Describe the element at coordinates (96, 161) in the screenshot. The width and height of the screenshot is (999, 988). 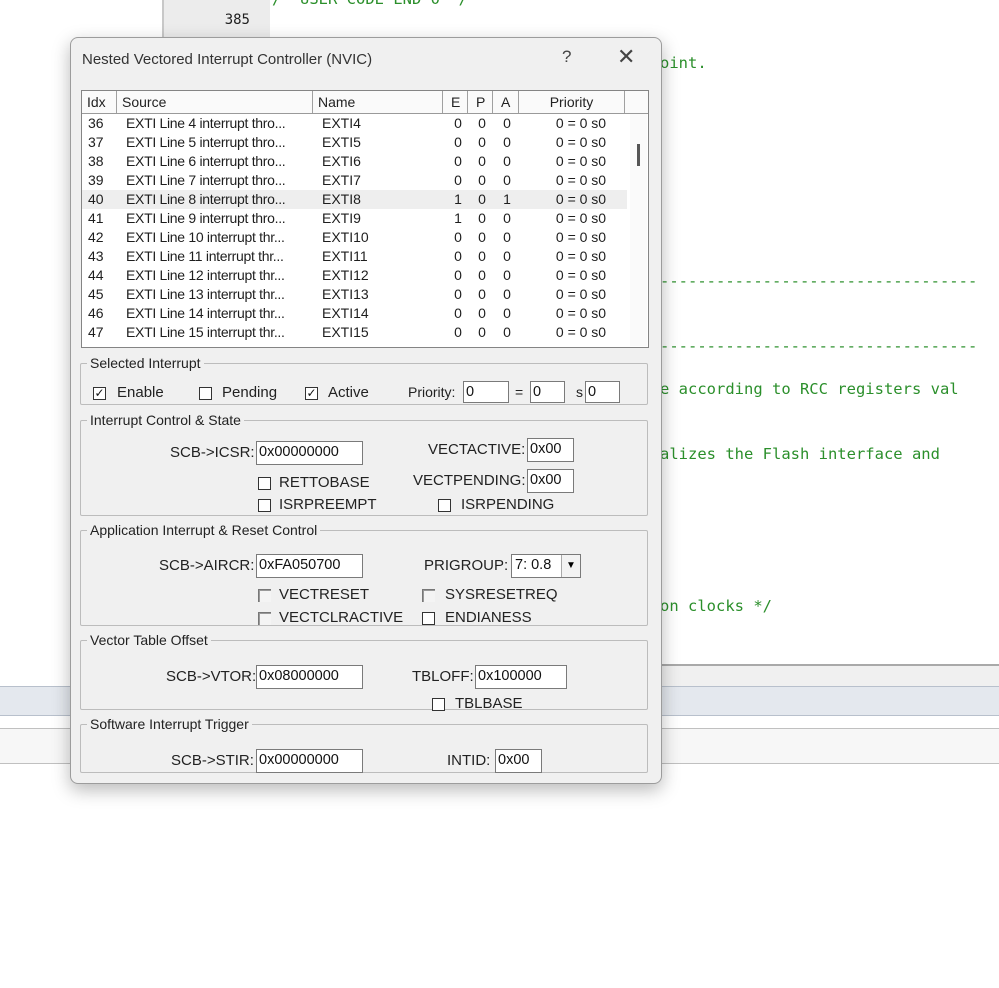
I see `cell-idx: 38` at that location.